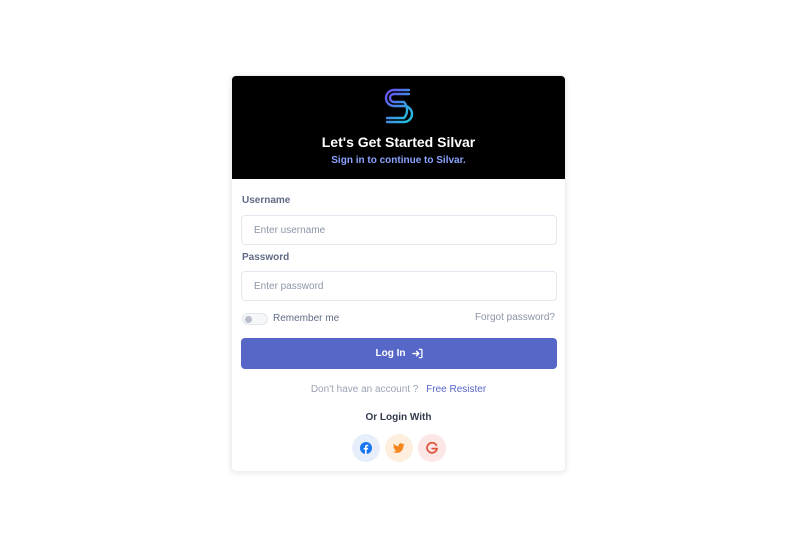 This screenshot has width=800, height=533. What do you see at coordinates (266, 257) in the screenshot?
I see `password-label: Password` at bounding box center [266, 257].